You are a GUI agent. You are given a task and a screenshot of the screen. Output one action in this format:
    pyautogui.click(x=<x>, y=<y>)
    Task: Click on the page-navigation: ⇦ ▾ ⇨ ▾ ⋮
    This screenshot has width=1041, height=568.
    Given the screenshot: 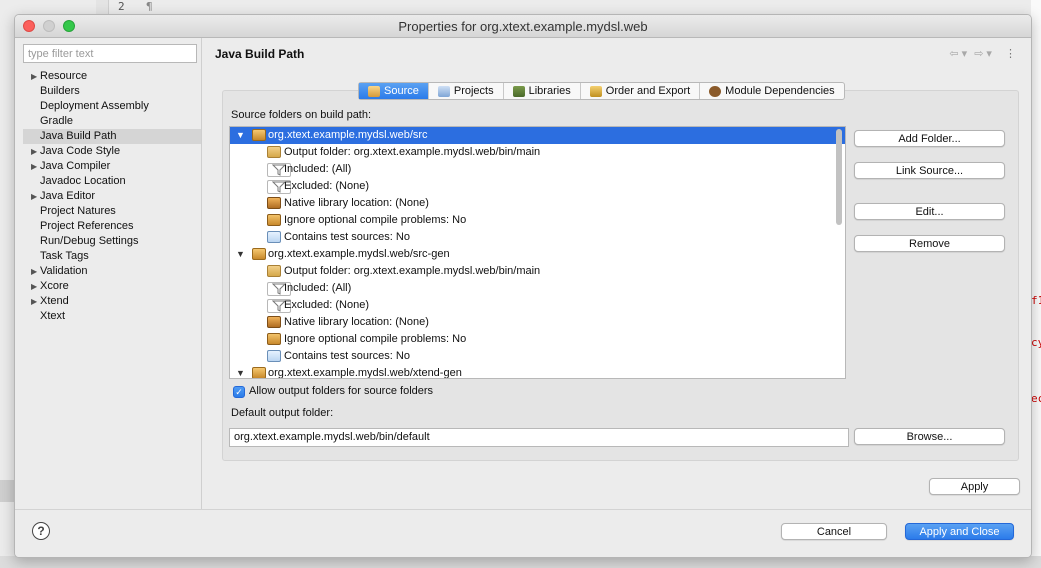 What is the action you would take?
    pyautogui.click(x=982, y=53)
    